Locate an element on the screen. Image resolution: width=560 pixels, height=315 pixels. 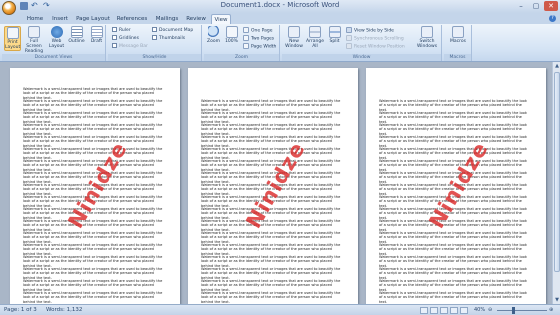
maximize-button: ▢ is located at coordinates (536, 6).